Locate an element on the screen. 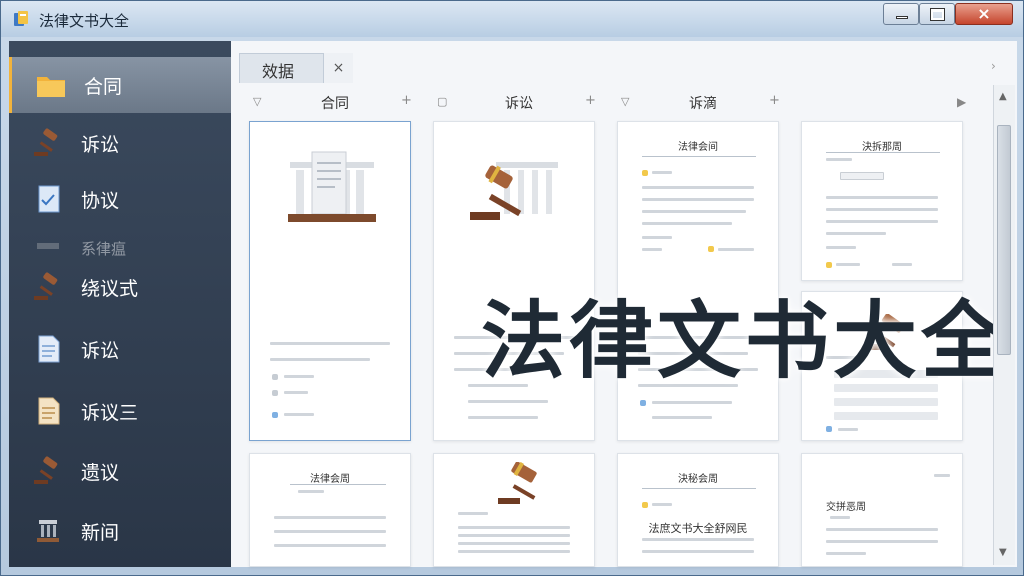 The width and height of the screenshot is (1024, 576). vertical-scrollbar: ▲ ▼ is located at coordinates (1004, 325).